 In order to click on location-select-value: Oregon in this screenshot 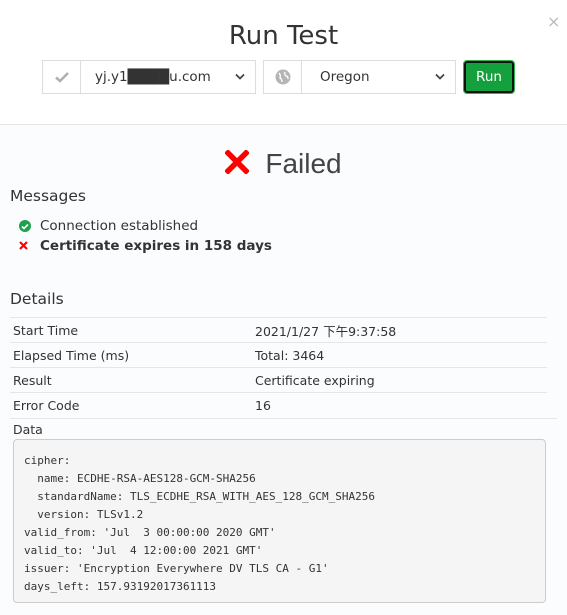, I will do `click(345, 77)`.